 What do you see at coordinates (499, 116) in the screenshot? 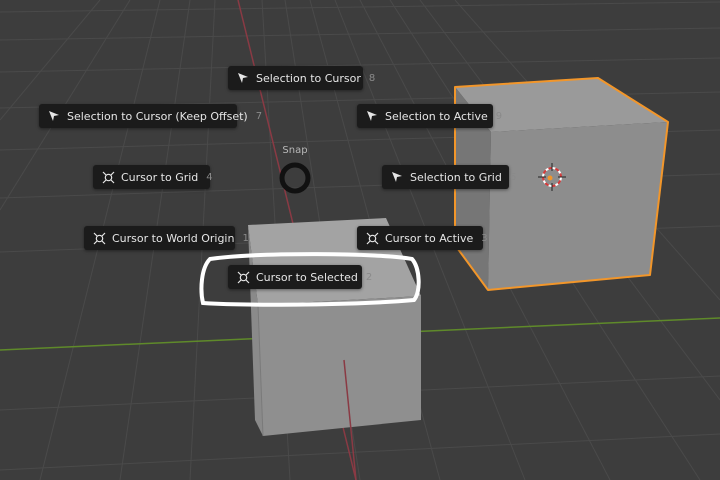
I see `shortcut-number: 9` at bounding box center [499, 116].